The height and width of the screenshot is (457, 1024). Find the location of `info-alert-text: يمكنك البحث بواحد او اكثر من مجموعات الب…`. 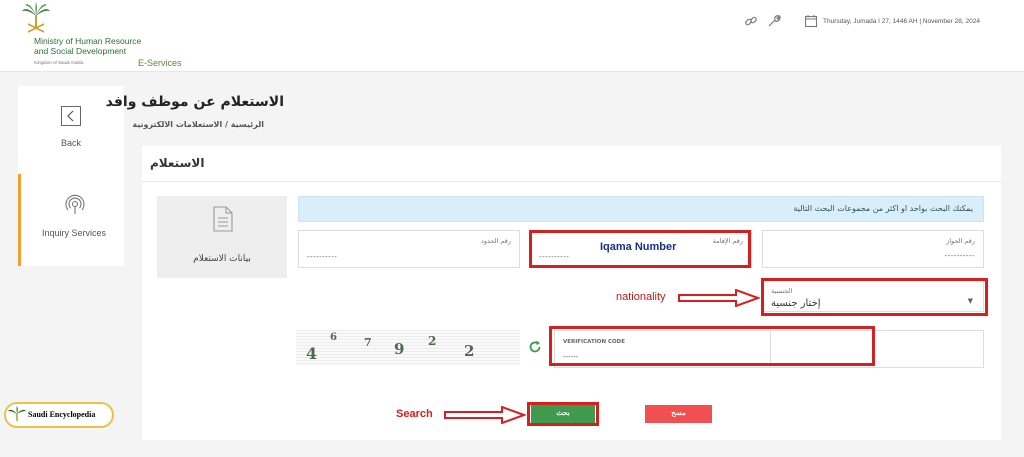

info-alert-text: يمكنك البحث بواحد او اكثر من مجموعات الب… is located at coordinates (883, 208).